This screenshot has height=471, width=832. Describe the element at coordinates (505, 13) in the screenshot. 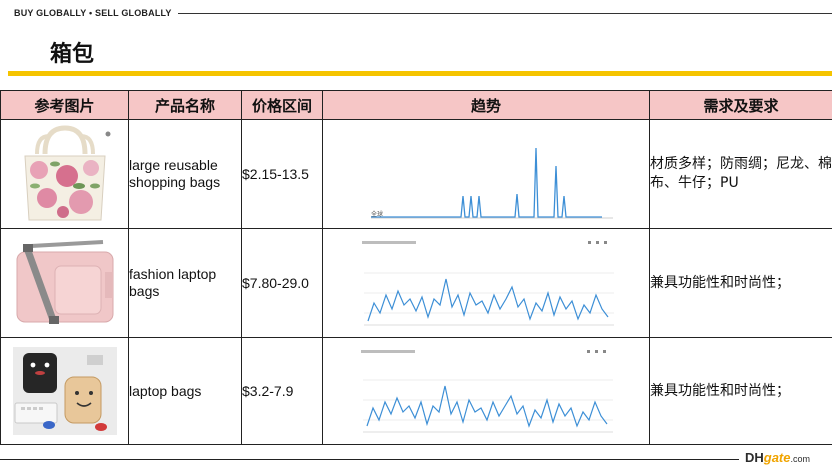

I see `top-divider` at that location.